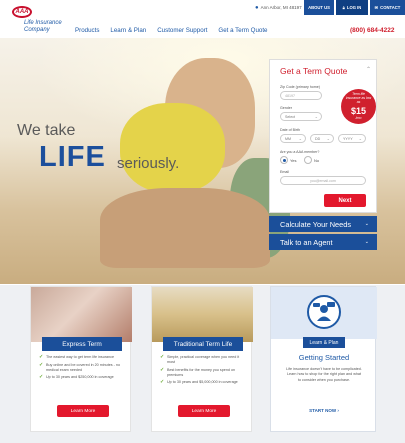  I want to click on price-badge: Term life insurance as low as $15 /mo, so click(358, 106).